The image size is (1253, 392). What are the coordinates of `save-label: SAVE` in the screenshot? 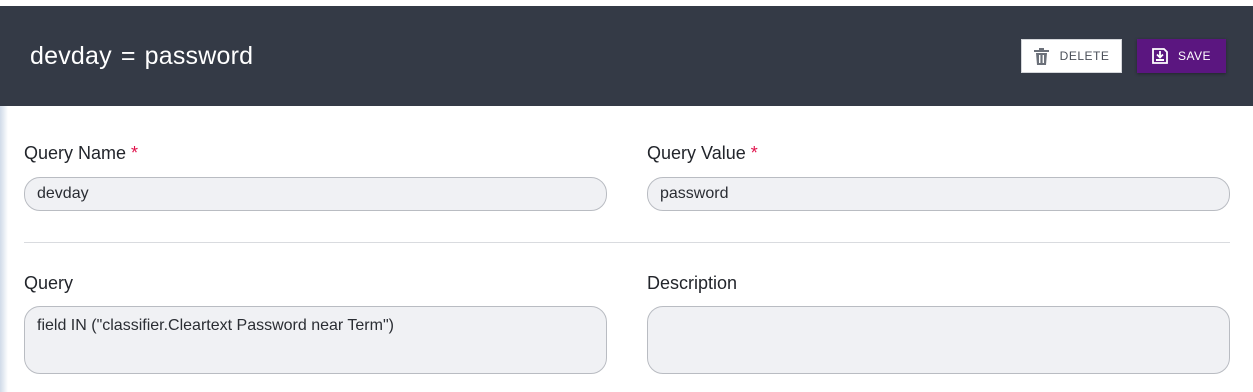 It's located at (1194, 56).